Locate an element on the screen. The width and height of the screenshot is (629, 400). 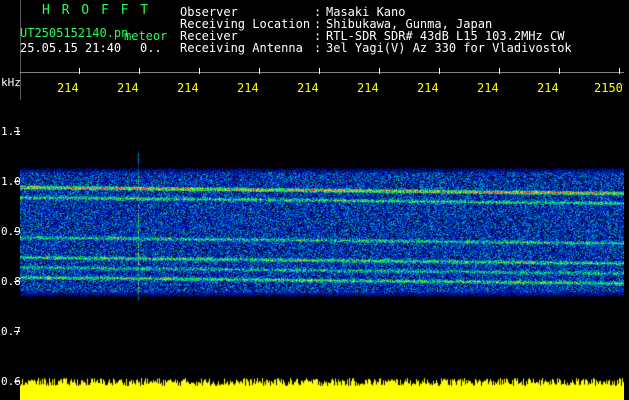
app-title: H R O F F T is located at coordinates (96, 10).